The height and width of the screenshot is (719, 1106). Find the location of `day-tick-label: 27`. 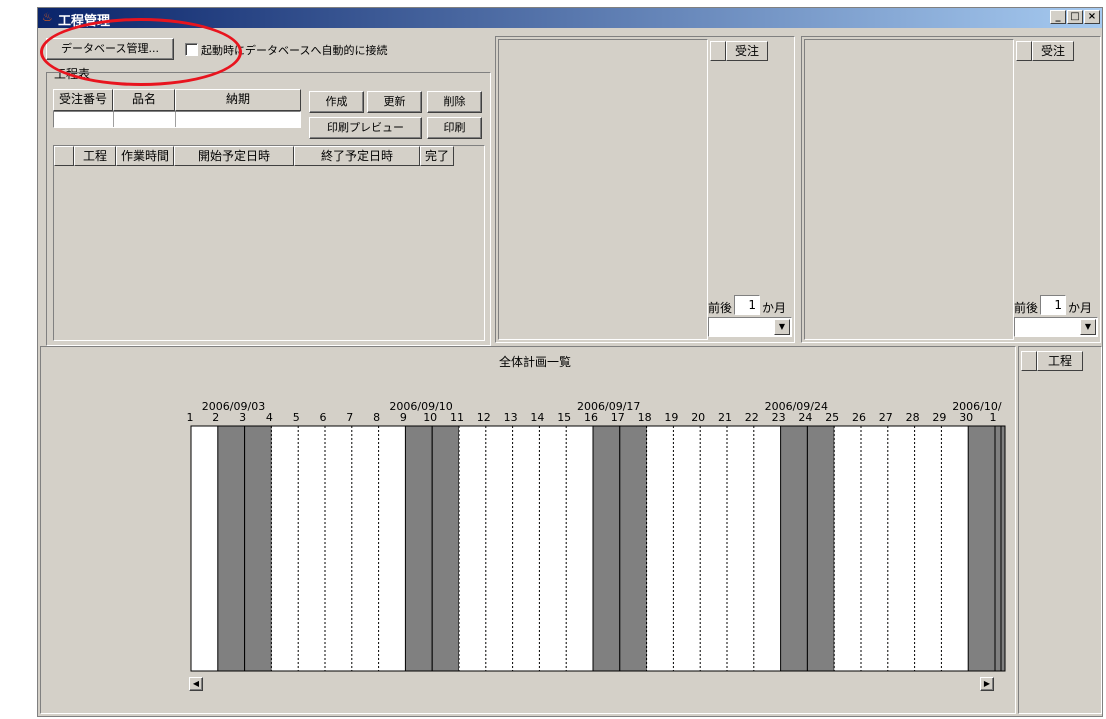

day-tick-label: 27 is located at coordinates (886, 417).